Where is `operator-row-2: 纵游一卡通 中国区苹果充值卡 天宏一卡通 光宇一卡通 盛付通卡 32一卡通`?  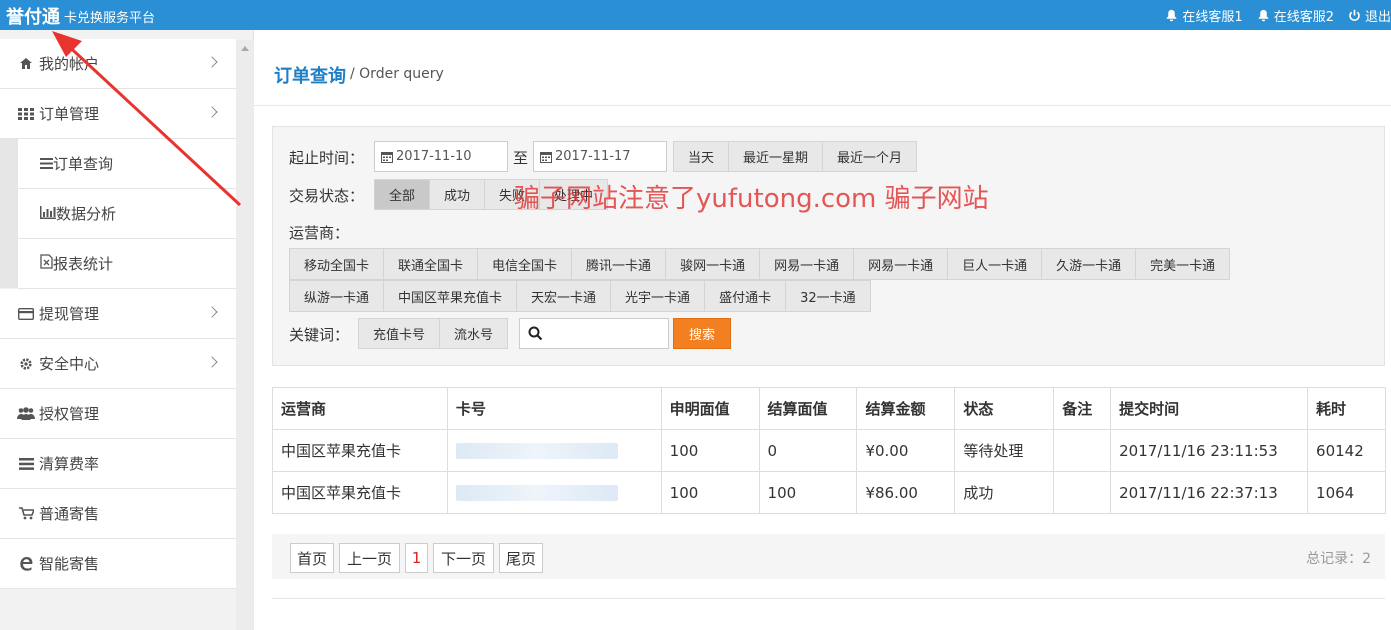
operator-row-2: 纵游一卡通 中国区苹果充值卡 天宏一卡通 光宇一卡通 盛付通卡 32一卡通 is located at coordinates (580, 296).